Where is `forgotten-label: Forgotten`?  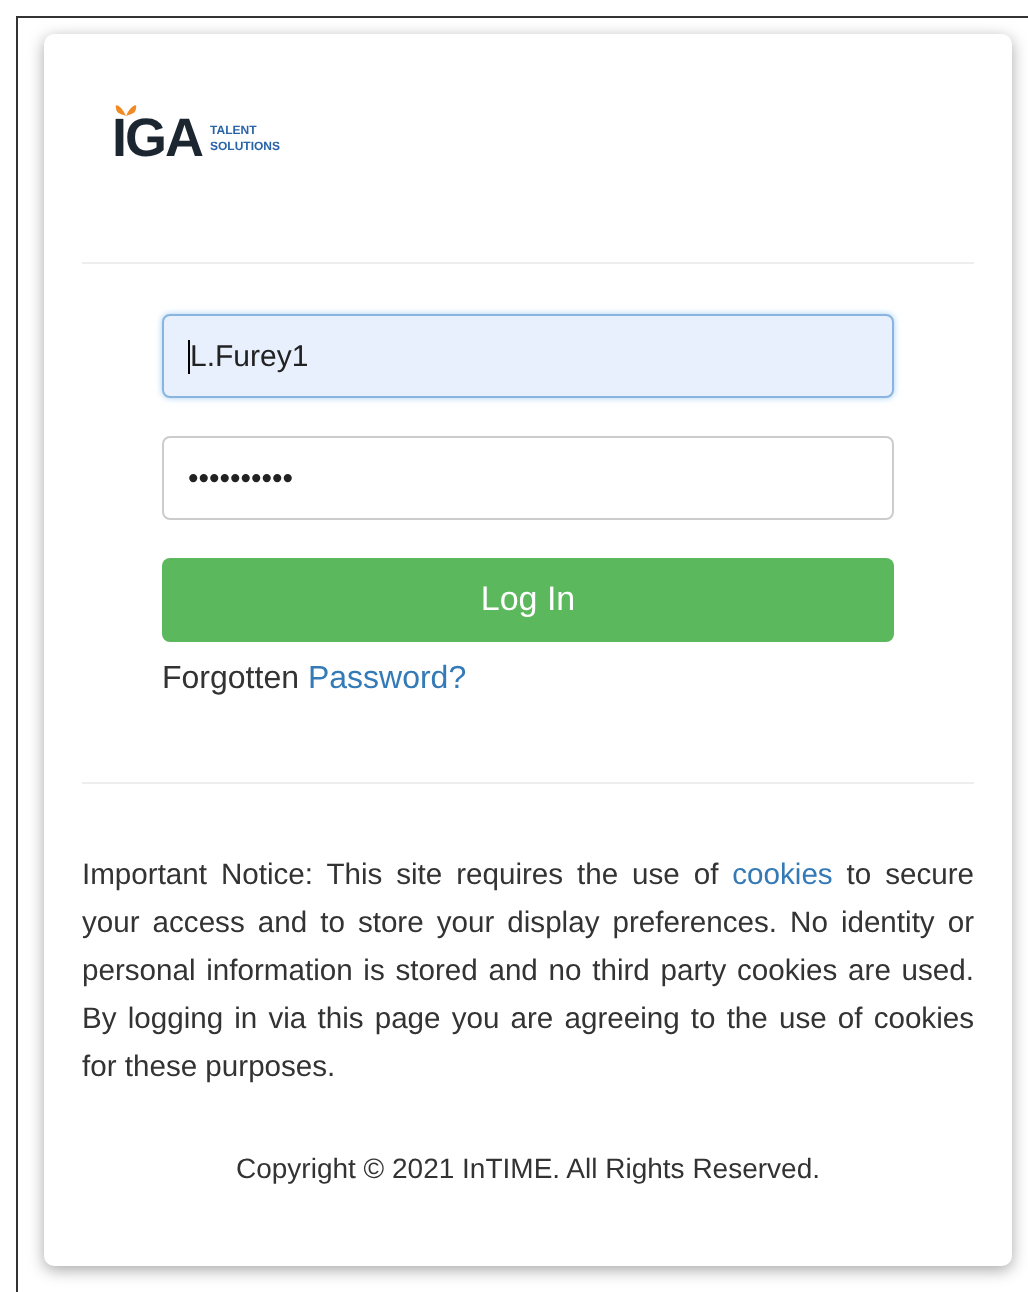
forgotten-label: Forgotten is located at coordinates (230, 679).